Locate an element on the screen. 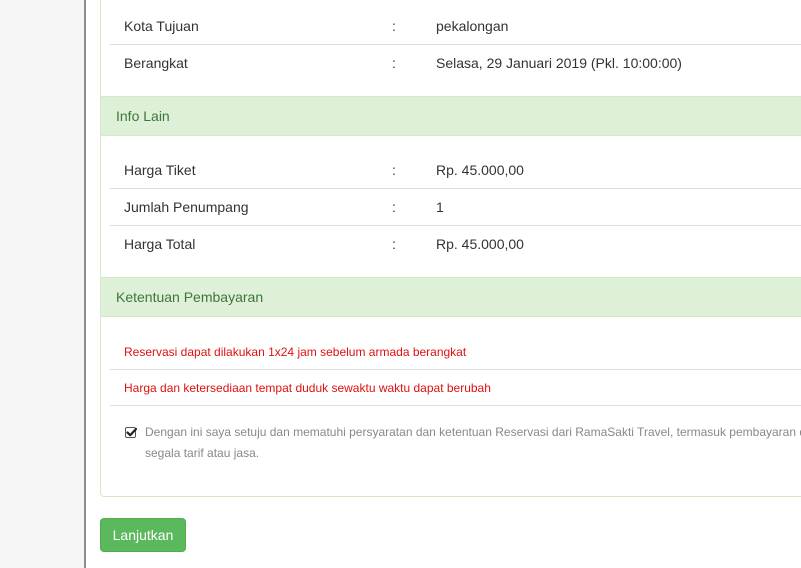  row-value: 1 is located at coordinates (440, 207).